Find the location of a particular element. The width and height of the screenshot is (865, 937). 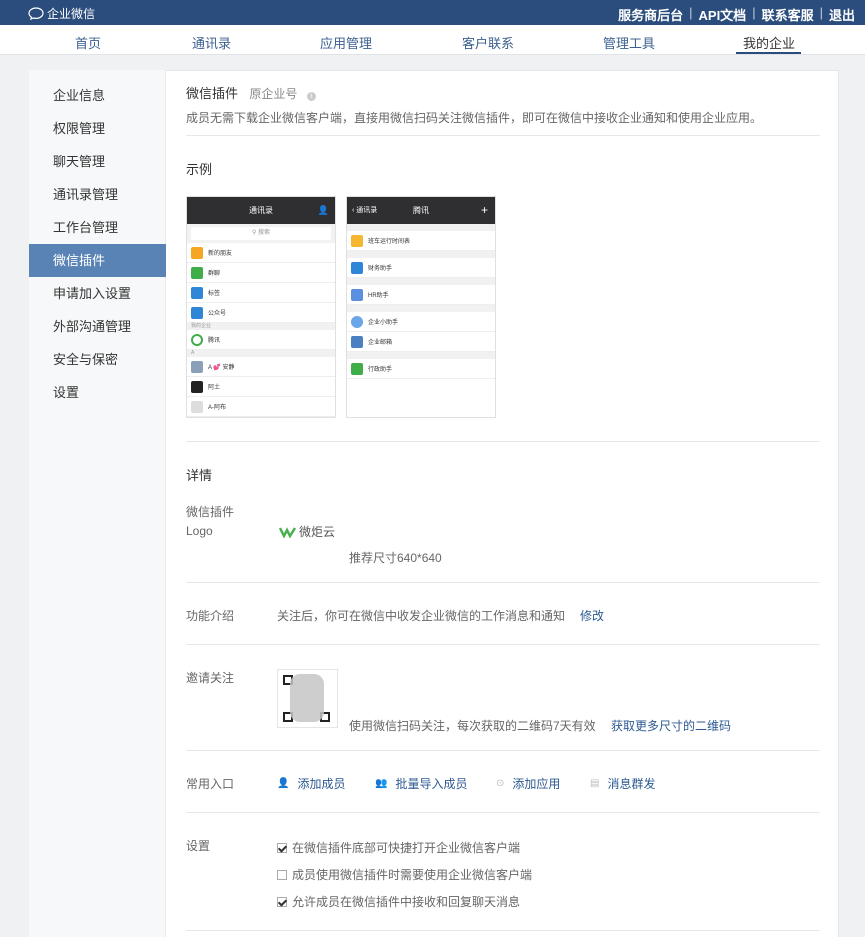

page-title: 微信插件 is located at coordinates (212, 93).